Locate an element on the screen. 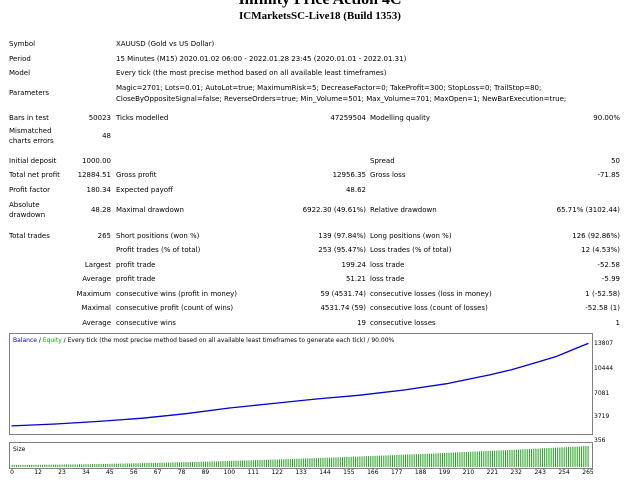 This screenshot has height=480, width=640. gross-profit-label: Gross profit is located at coordinates (136, 175).